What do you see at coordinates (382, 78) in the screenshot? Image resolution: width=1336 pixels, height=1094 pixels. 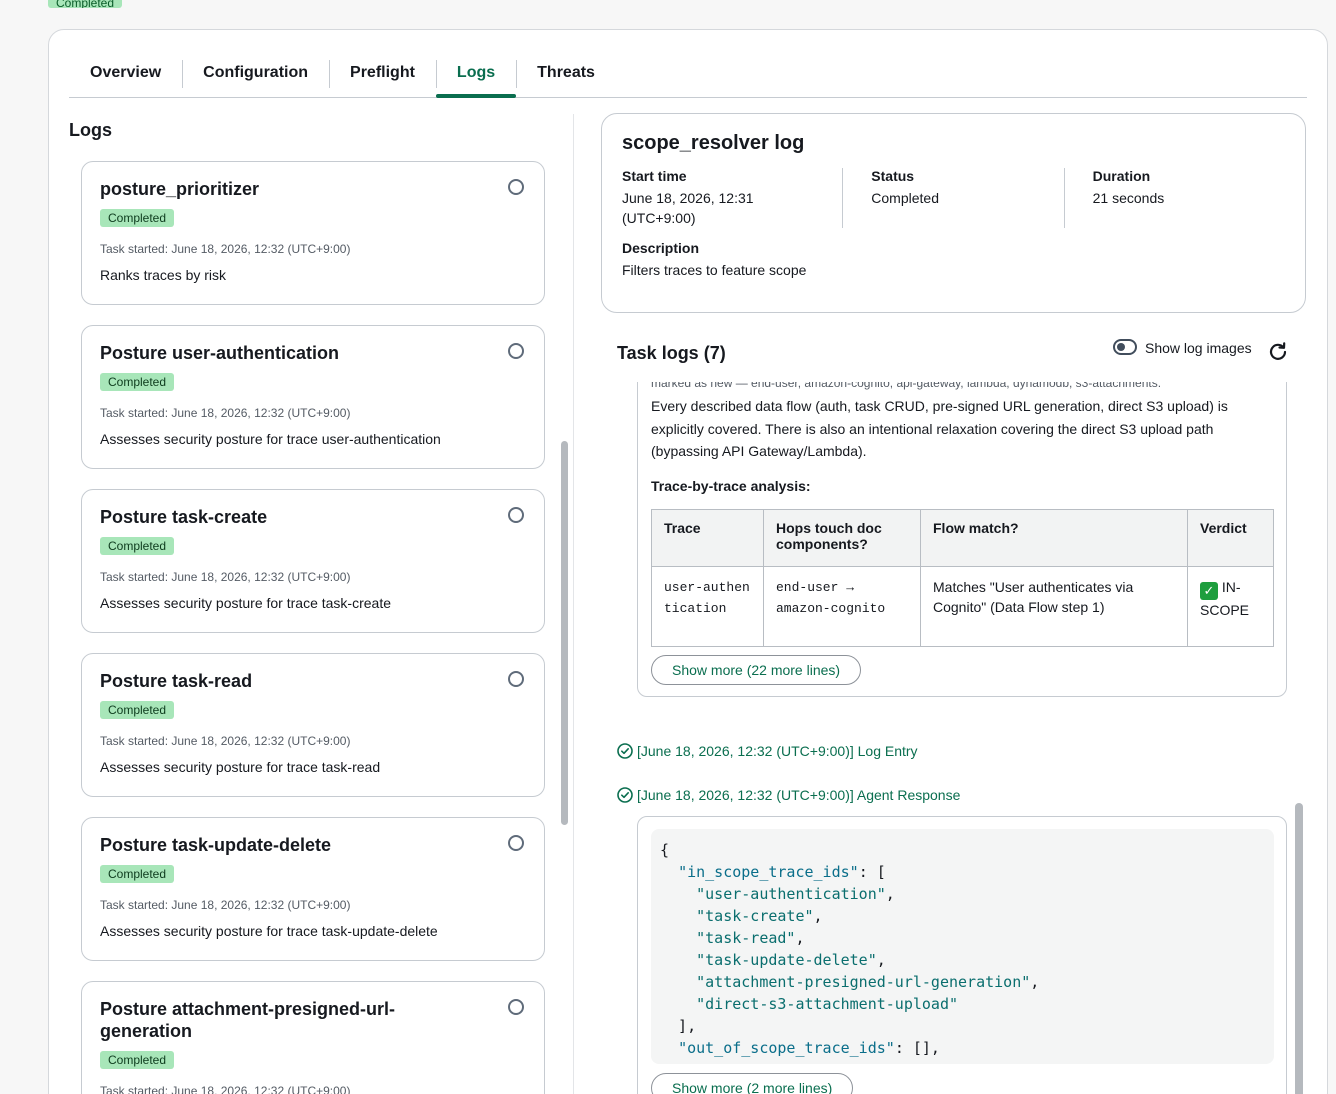 I see `tab-preflight: Preflight` at bounding box center [382, 78].